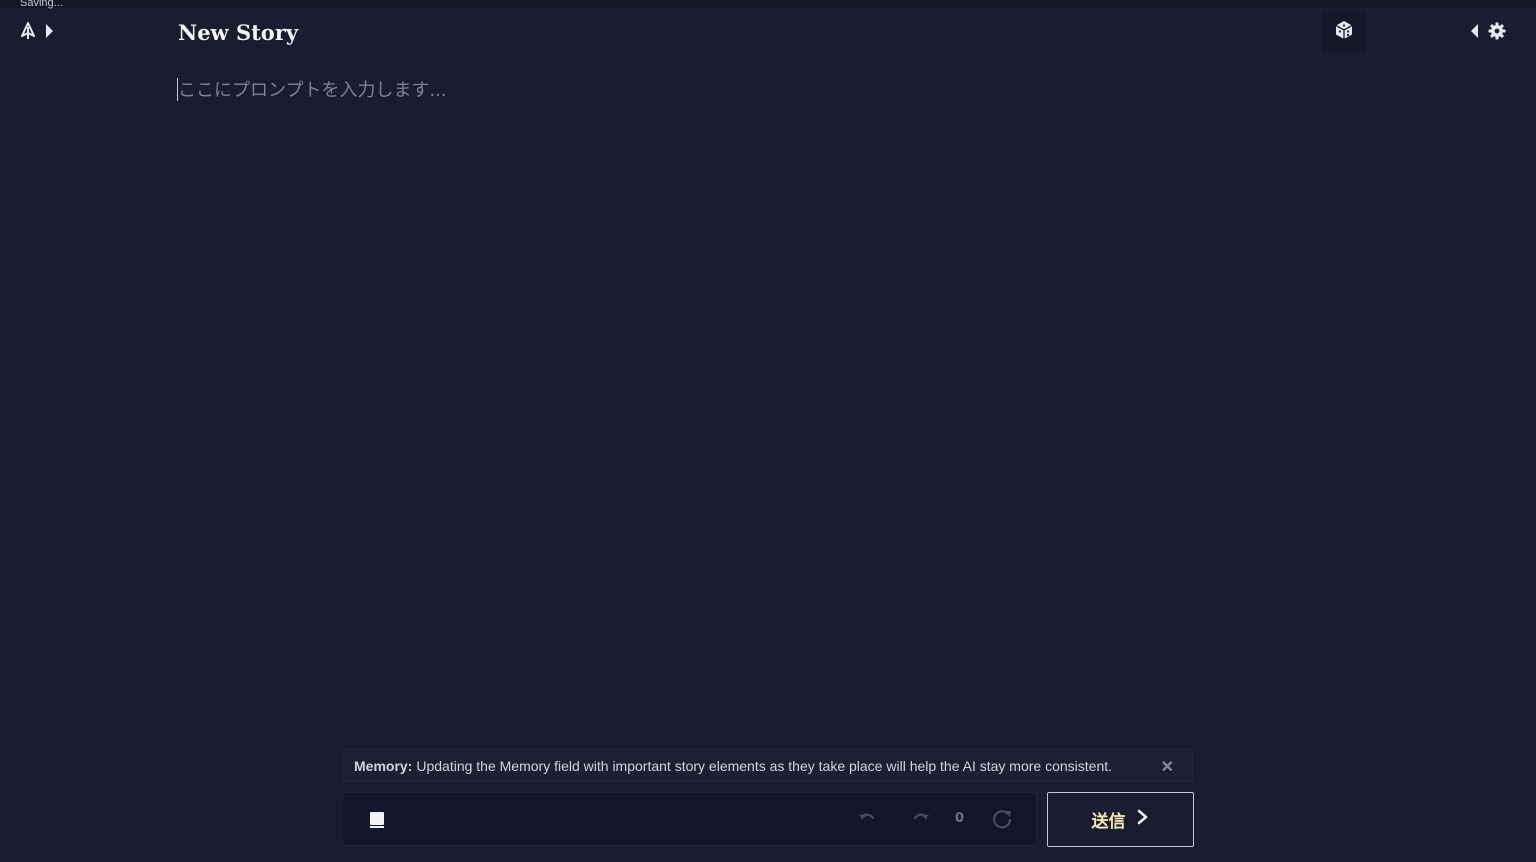 This screenshot has height=862, width=1536. I want to click on left-toolbar, so click(37, 31).